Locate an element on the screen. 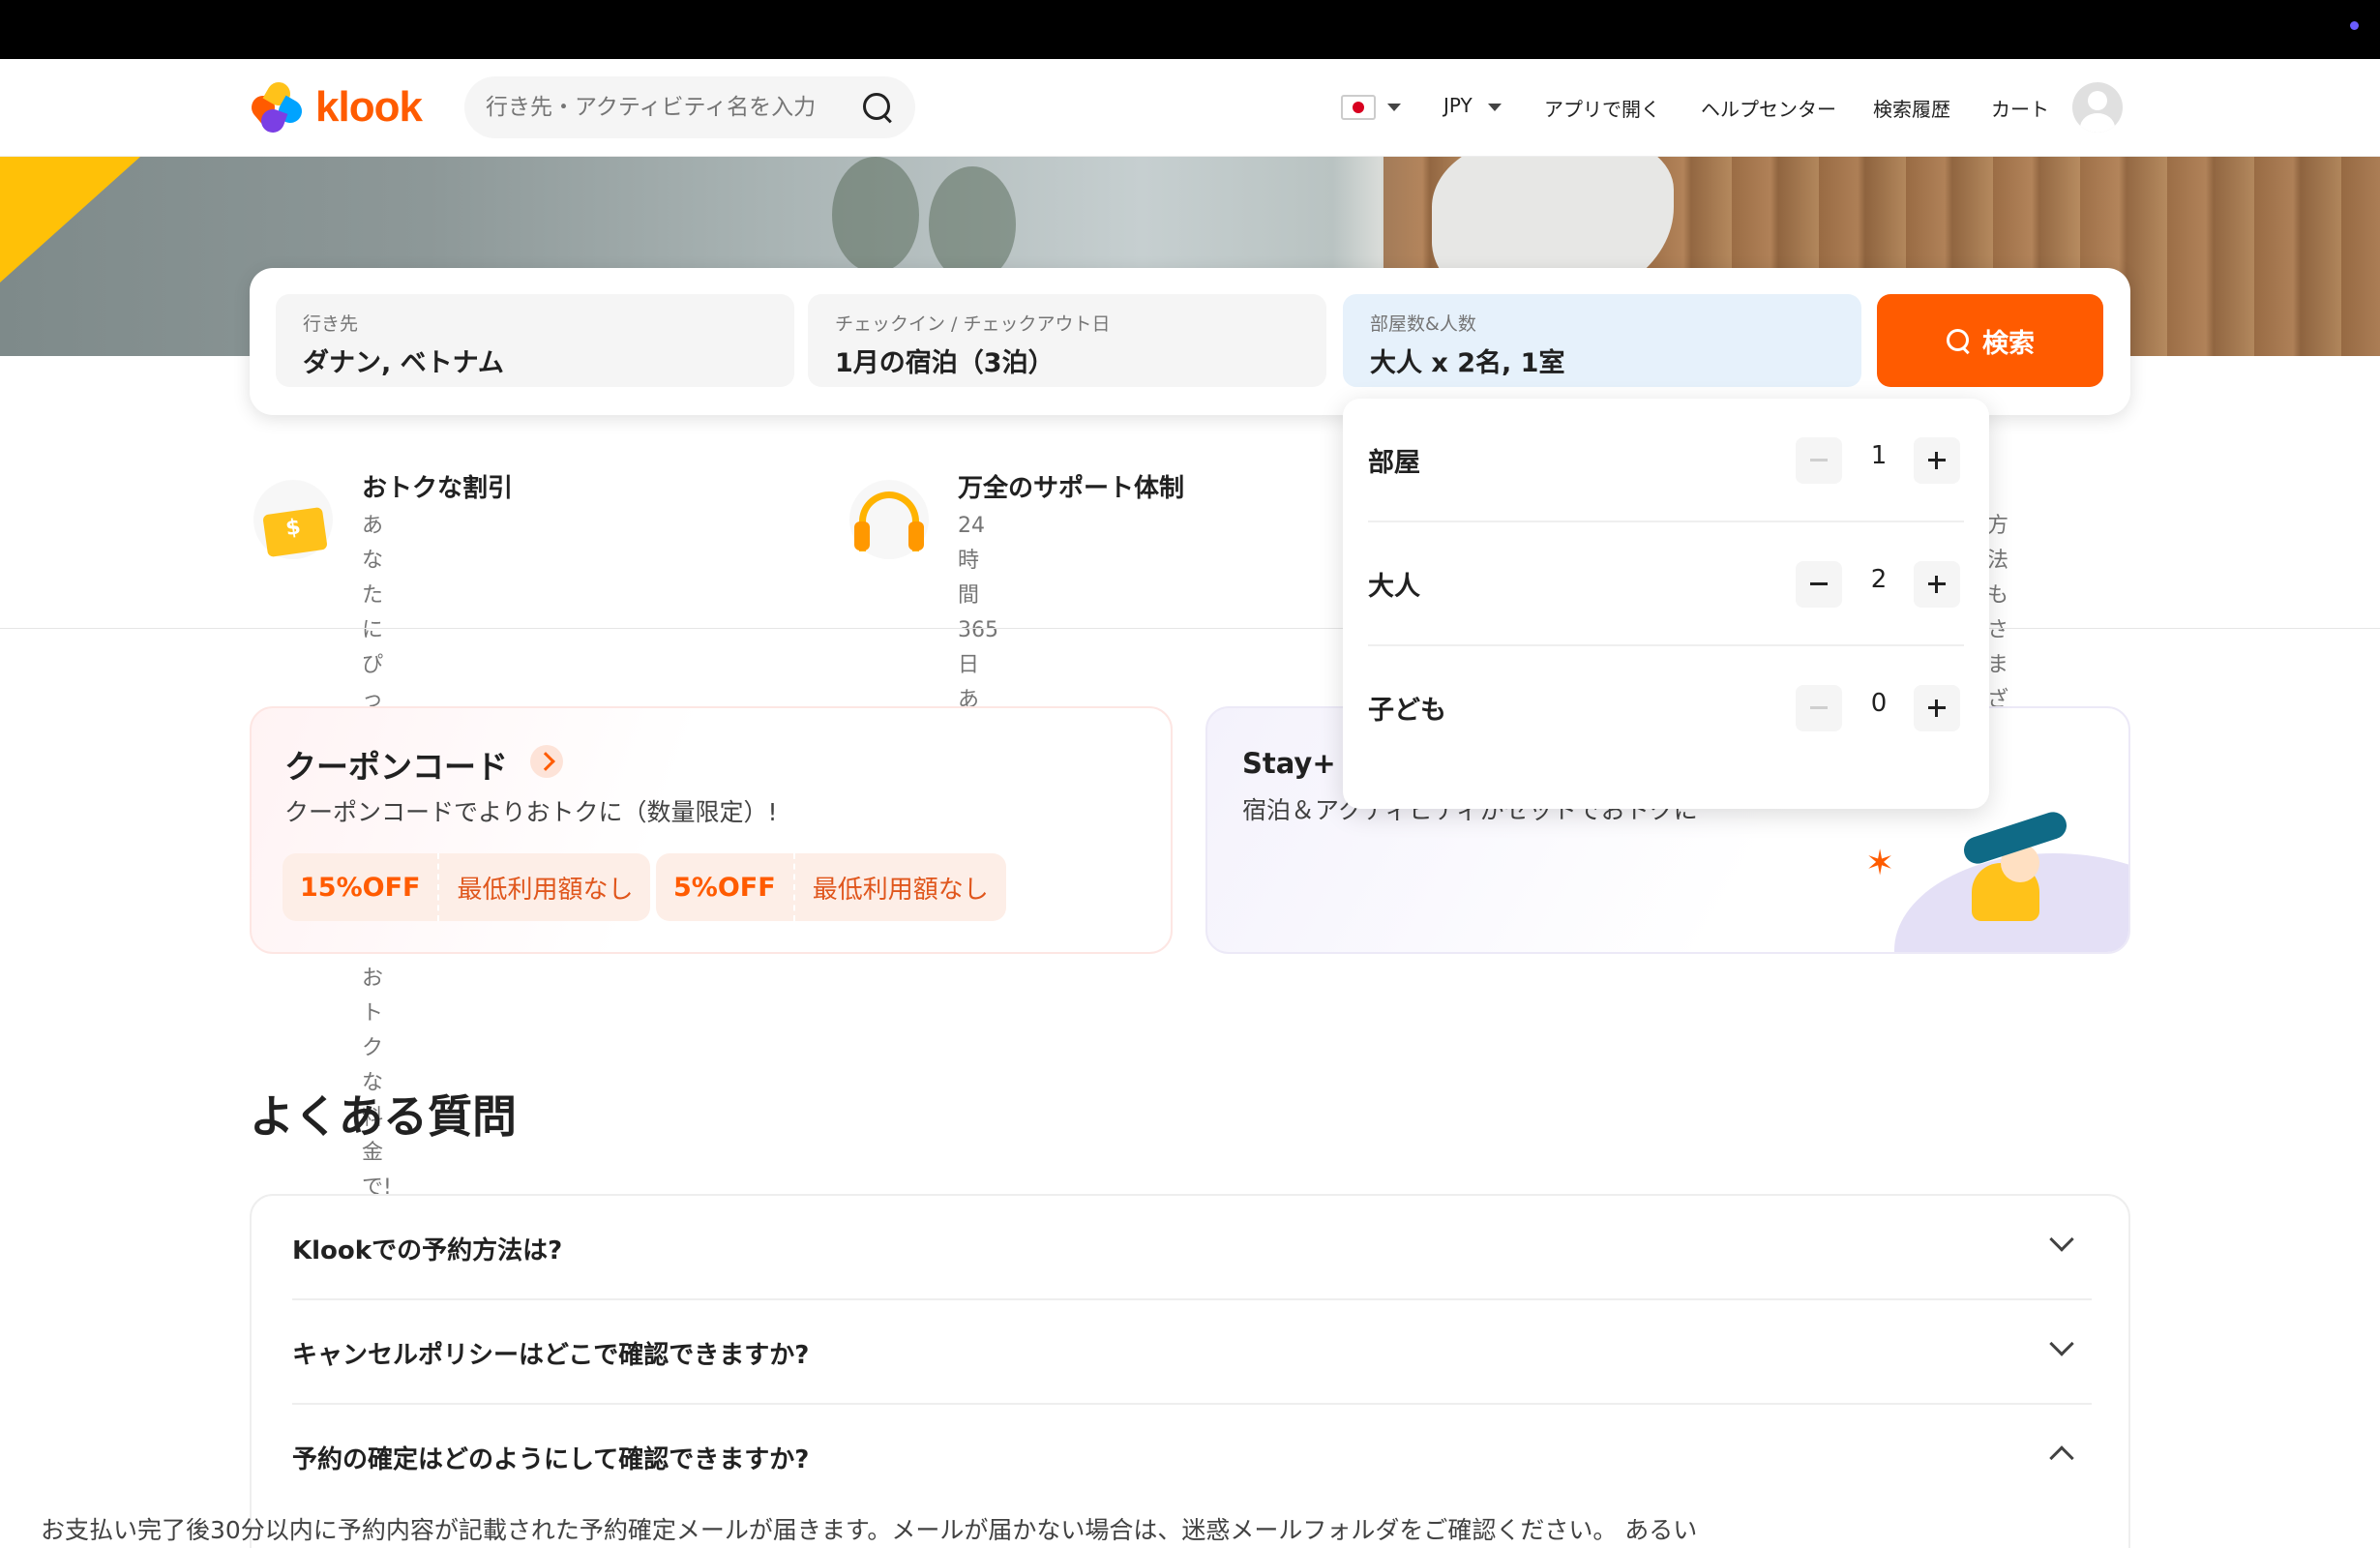 This screenshot has width=2380, height=1548. feature-desc-line: 方法もさまざ is located at coordinates (1998, 613).